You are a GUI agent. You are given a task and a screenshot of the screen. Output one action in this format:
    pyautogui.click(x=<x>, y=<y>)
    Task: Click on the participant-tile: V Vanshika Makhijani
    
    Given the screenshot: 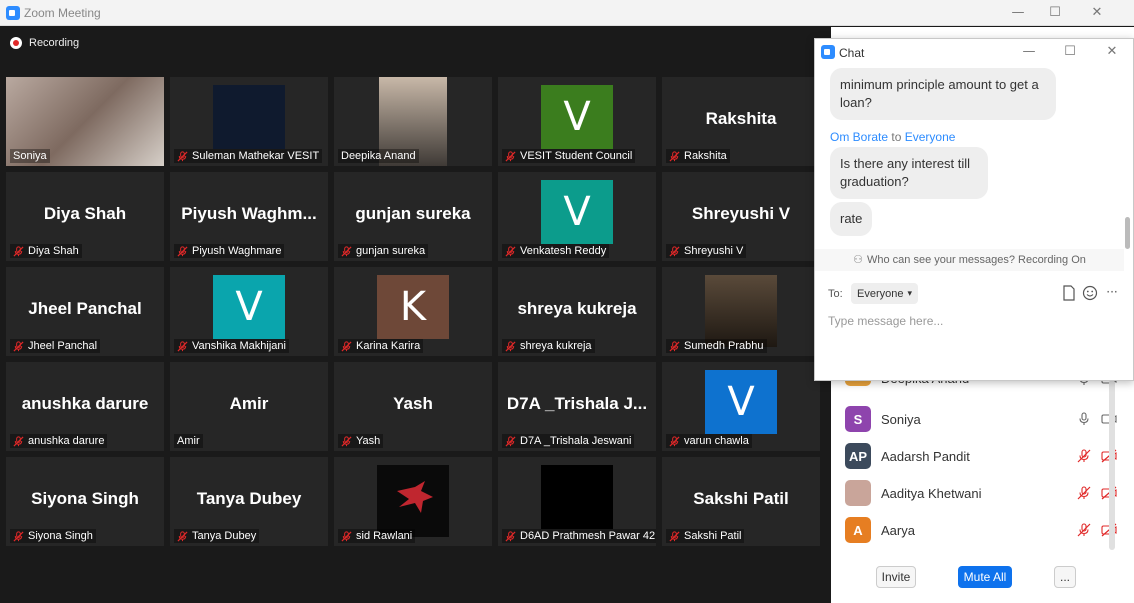 What is the action you would take?
    pyautogui.click(x=249, y=311)
    